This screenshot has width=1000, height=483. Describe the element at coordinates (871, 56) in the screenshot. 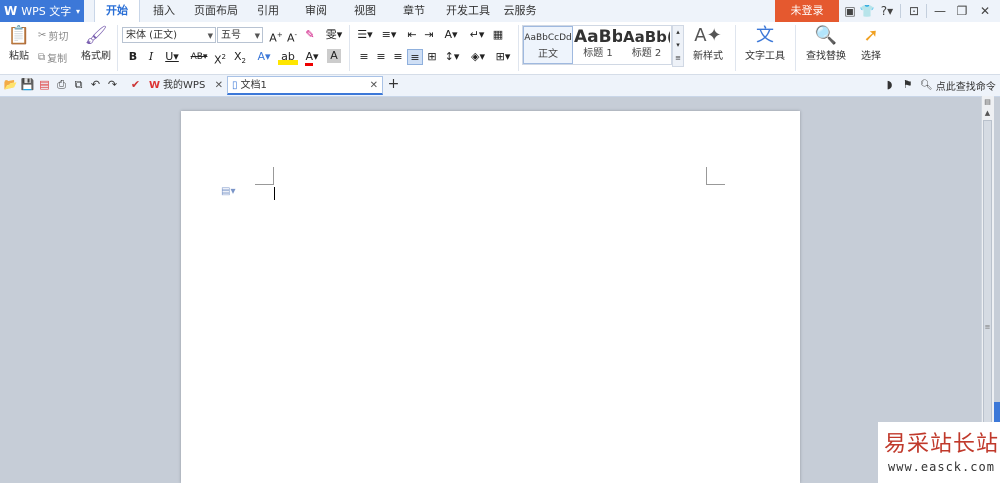

I see `select-label: 选择` at that location.